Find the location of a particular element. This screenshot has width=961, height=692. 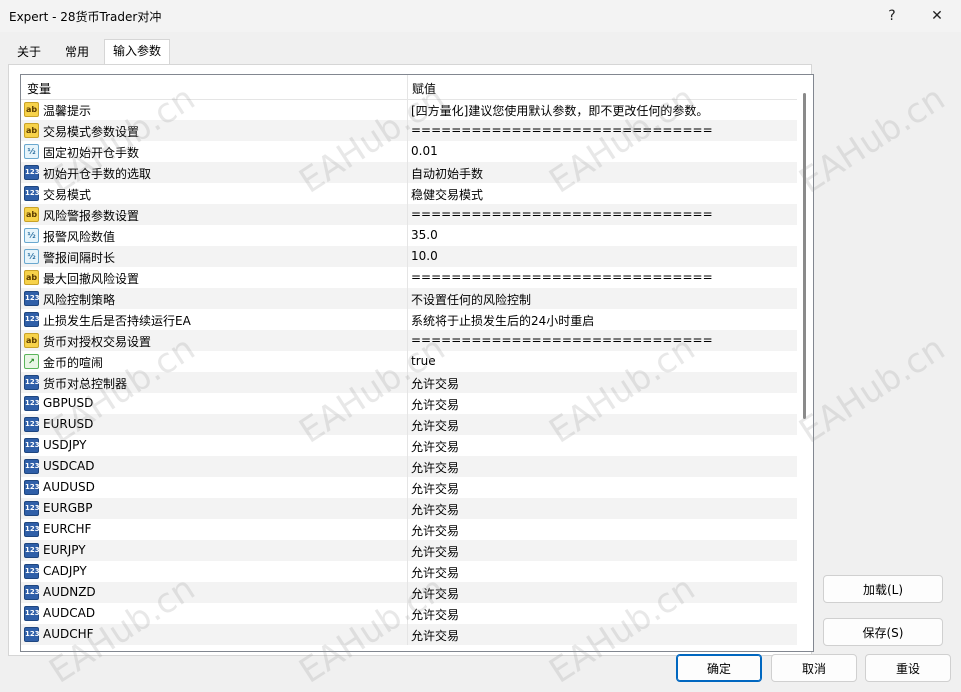

double-type-icon: ½ is located at coordinates (31, 151).